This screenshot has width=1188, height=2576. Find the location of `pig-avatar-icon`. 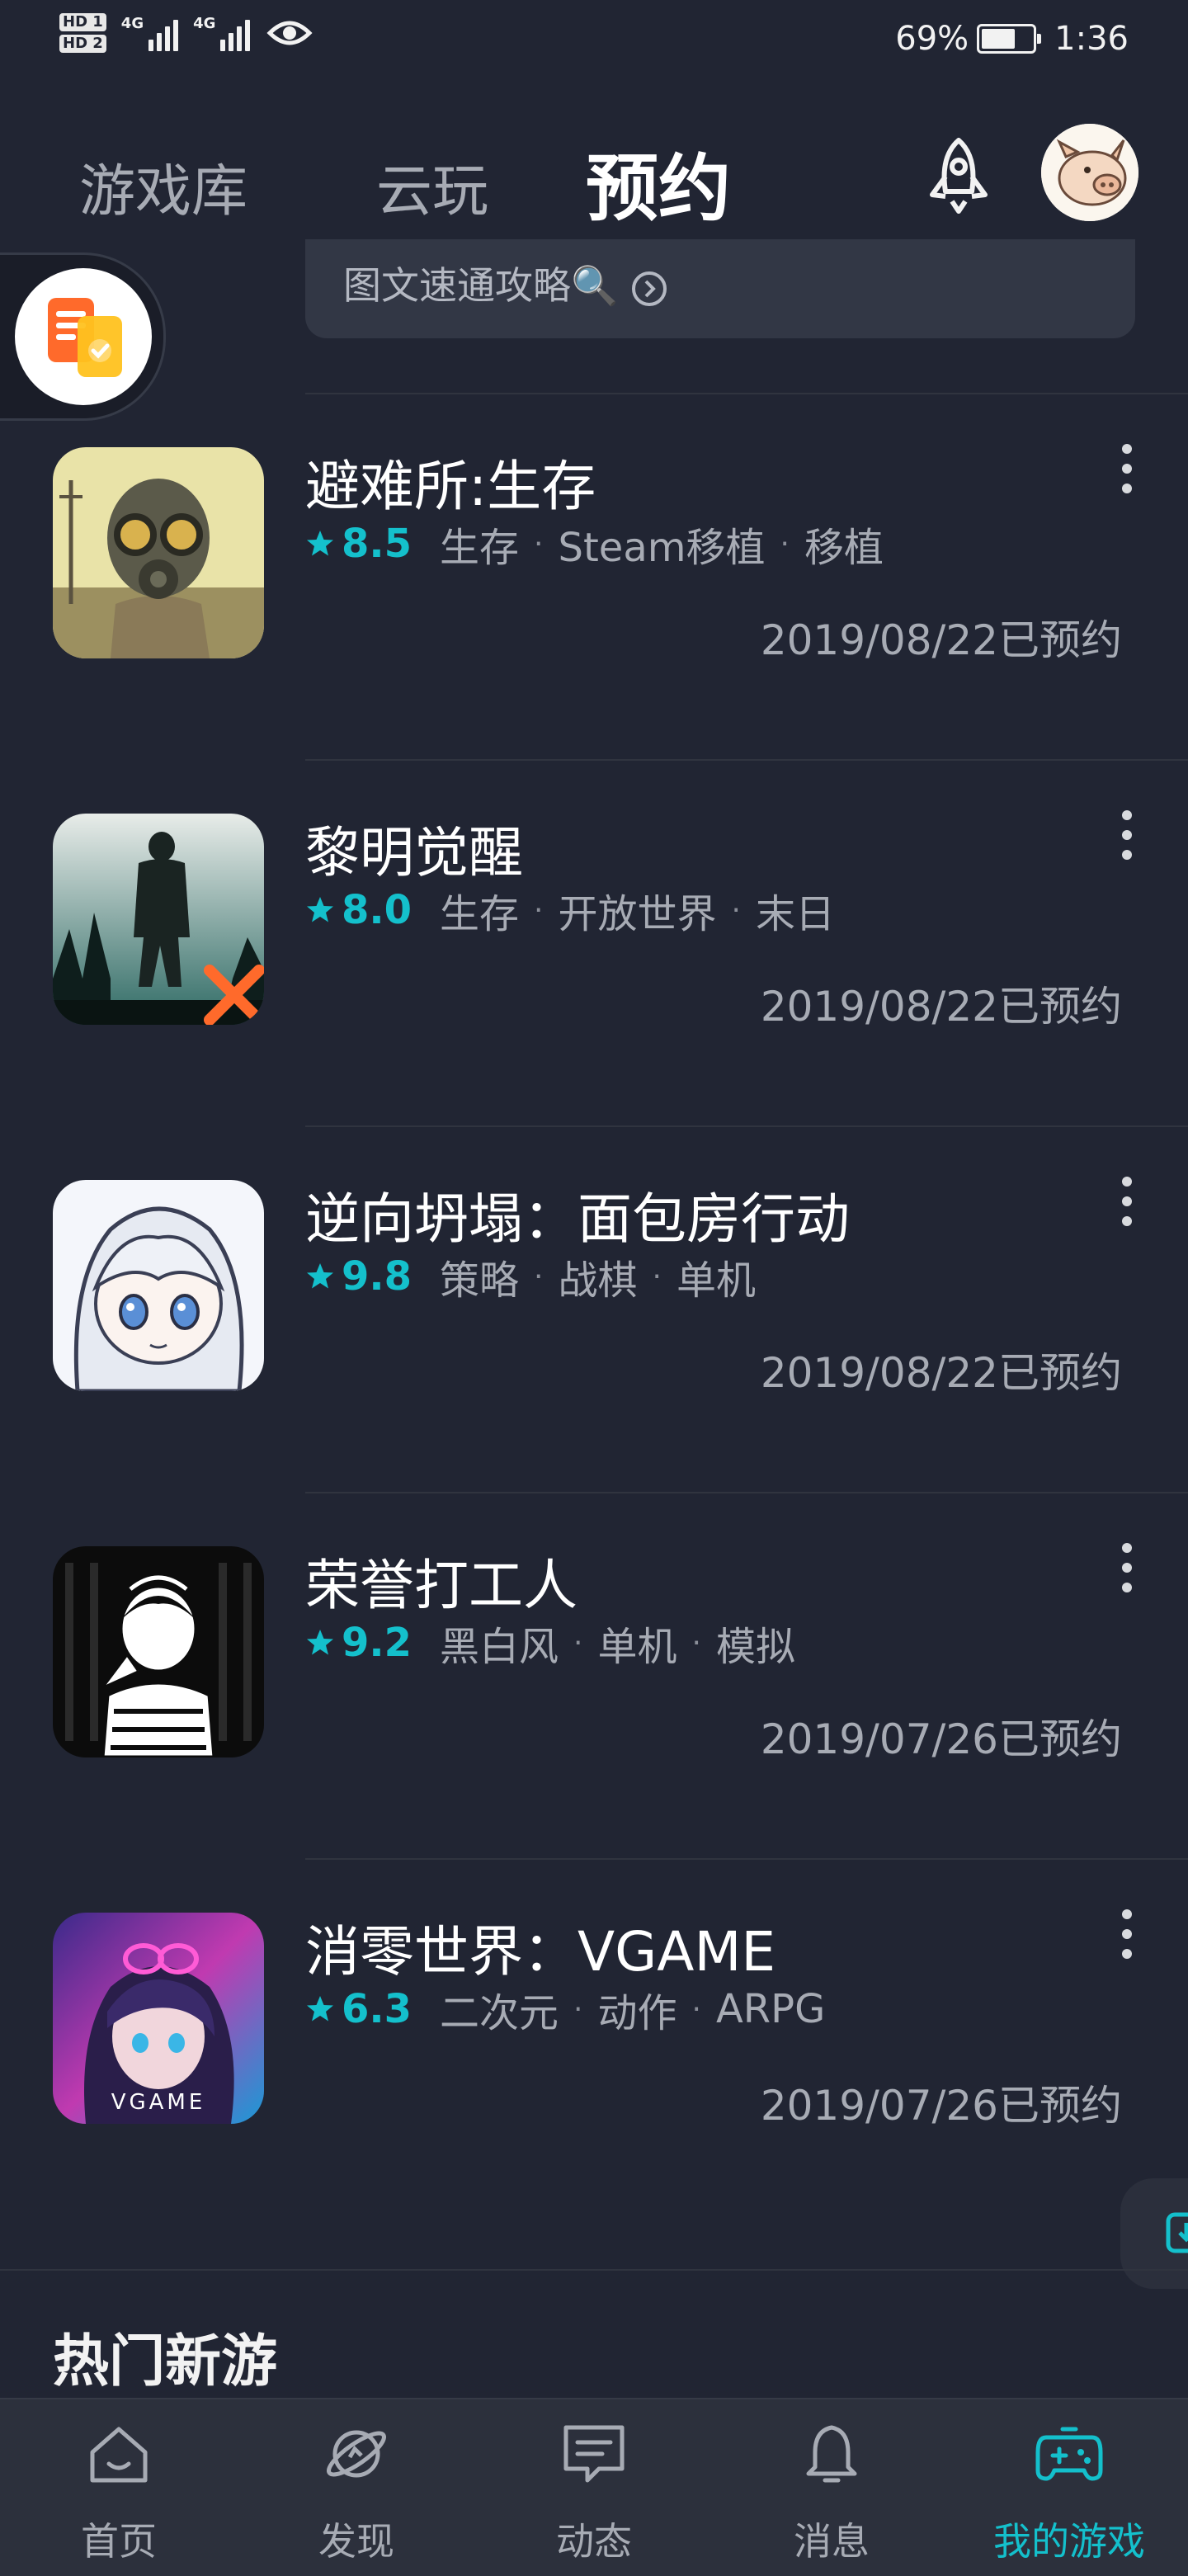

pig-avatar-icon is located at coordinates (1089, 172).